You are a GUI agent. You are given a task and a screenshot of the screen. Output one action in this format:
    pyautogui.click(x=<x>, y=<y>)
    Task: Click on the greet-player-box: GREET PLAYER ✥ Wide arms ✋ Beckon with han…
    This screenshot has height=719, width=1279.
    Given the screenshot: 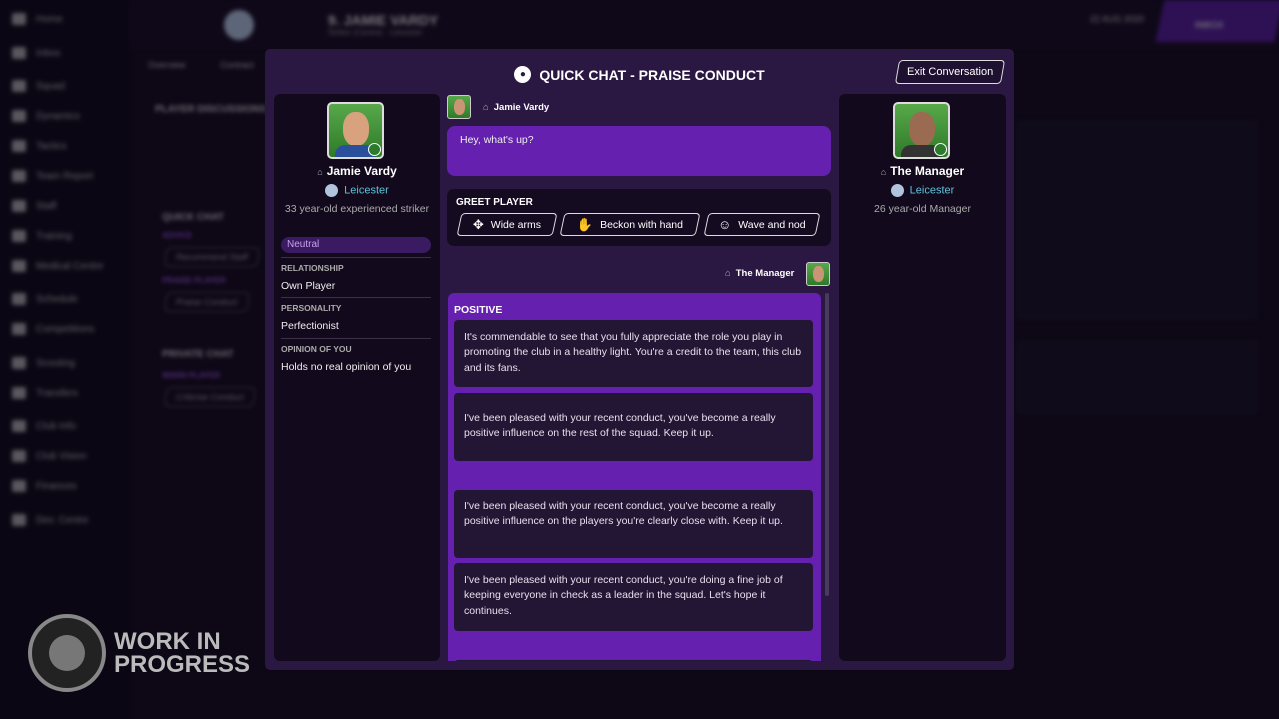 What is the action you would take?
    pyautogui.click(x=639, y=217)
    